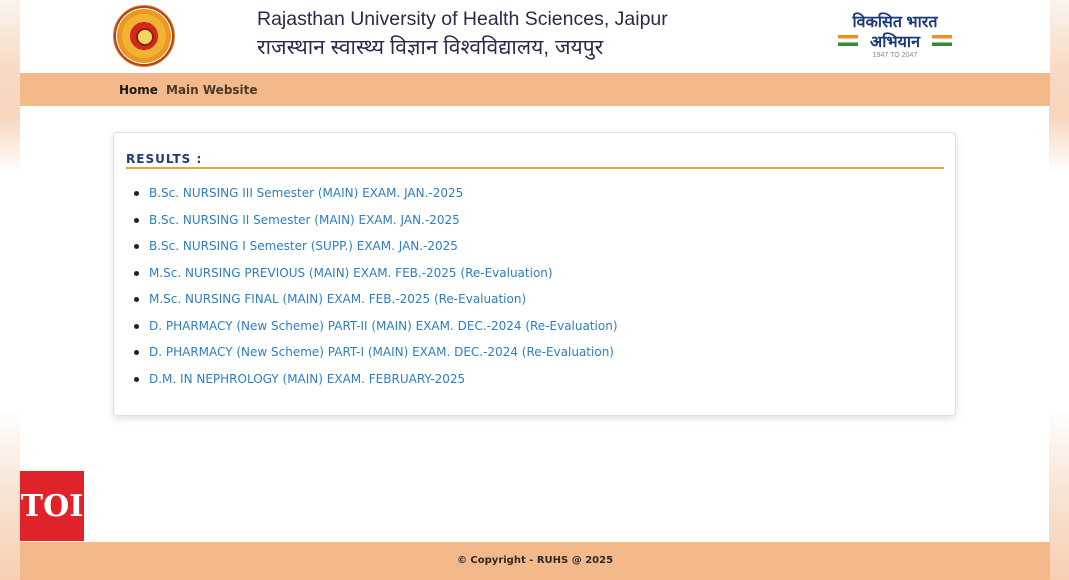  Describe the element at coordinates (895, 55) in the screenshot. I see `campaign-years: 1947 TO 2047` at that location.